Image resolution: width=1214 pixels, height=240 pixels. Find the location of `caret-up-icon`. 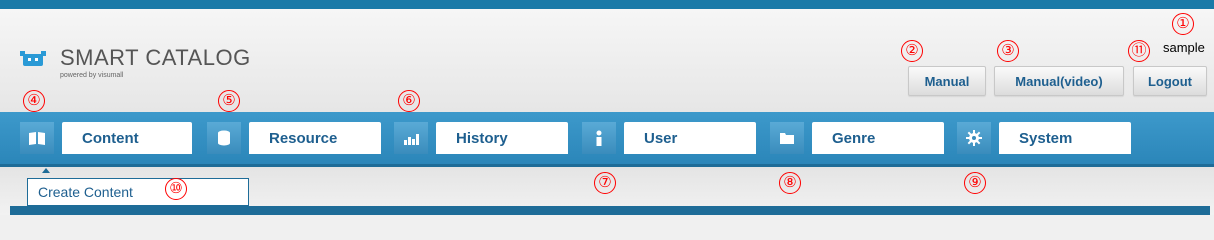

caret-up-icon is located at coordinates (46, 170).